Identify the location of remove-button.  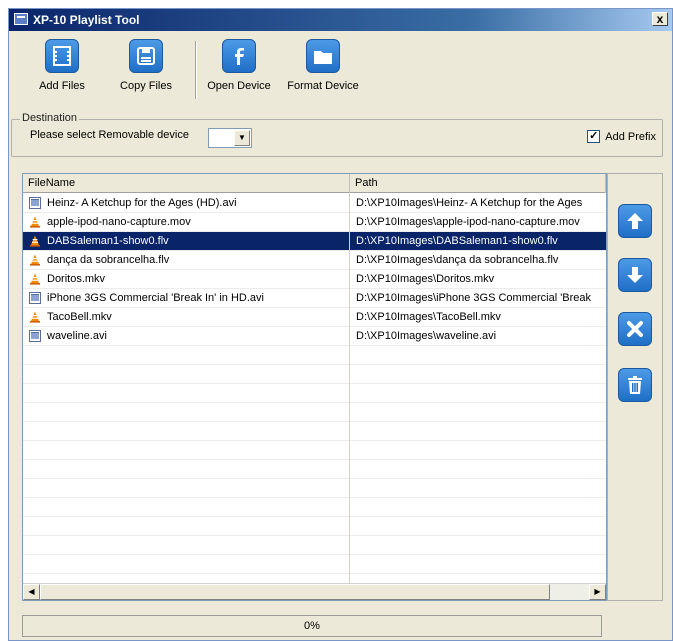
(635, 329).